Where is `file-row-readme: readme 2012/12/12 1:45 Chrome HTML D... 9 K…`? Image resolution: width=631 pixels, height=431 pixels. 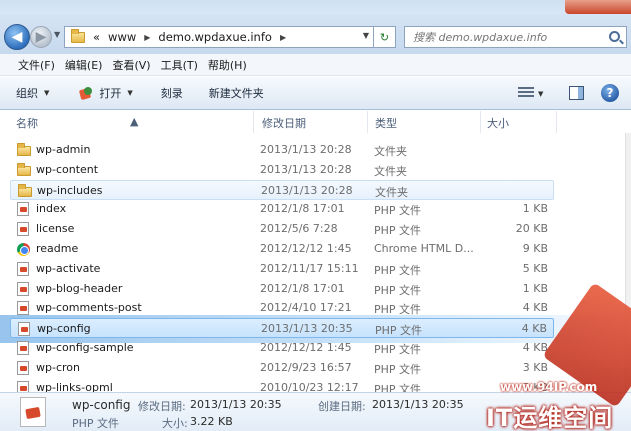 file-row-readme: readme 2012/12/12 1:45 Chrome HTML D... 9 K… is located at coordinates (282, 249).